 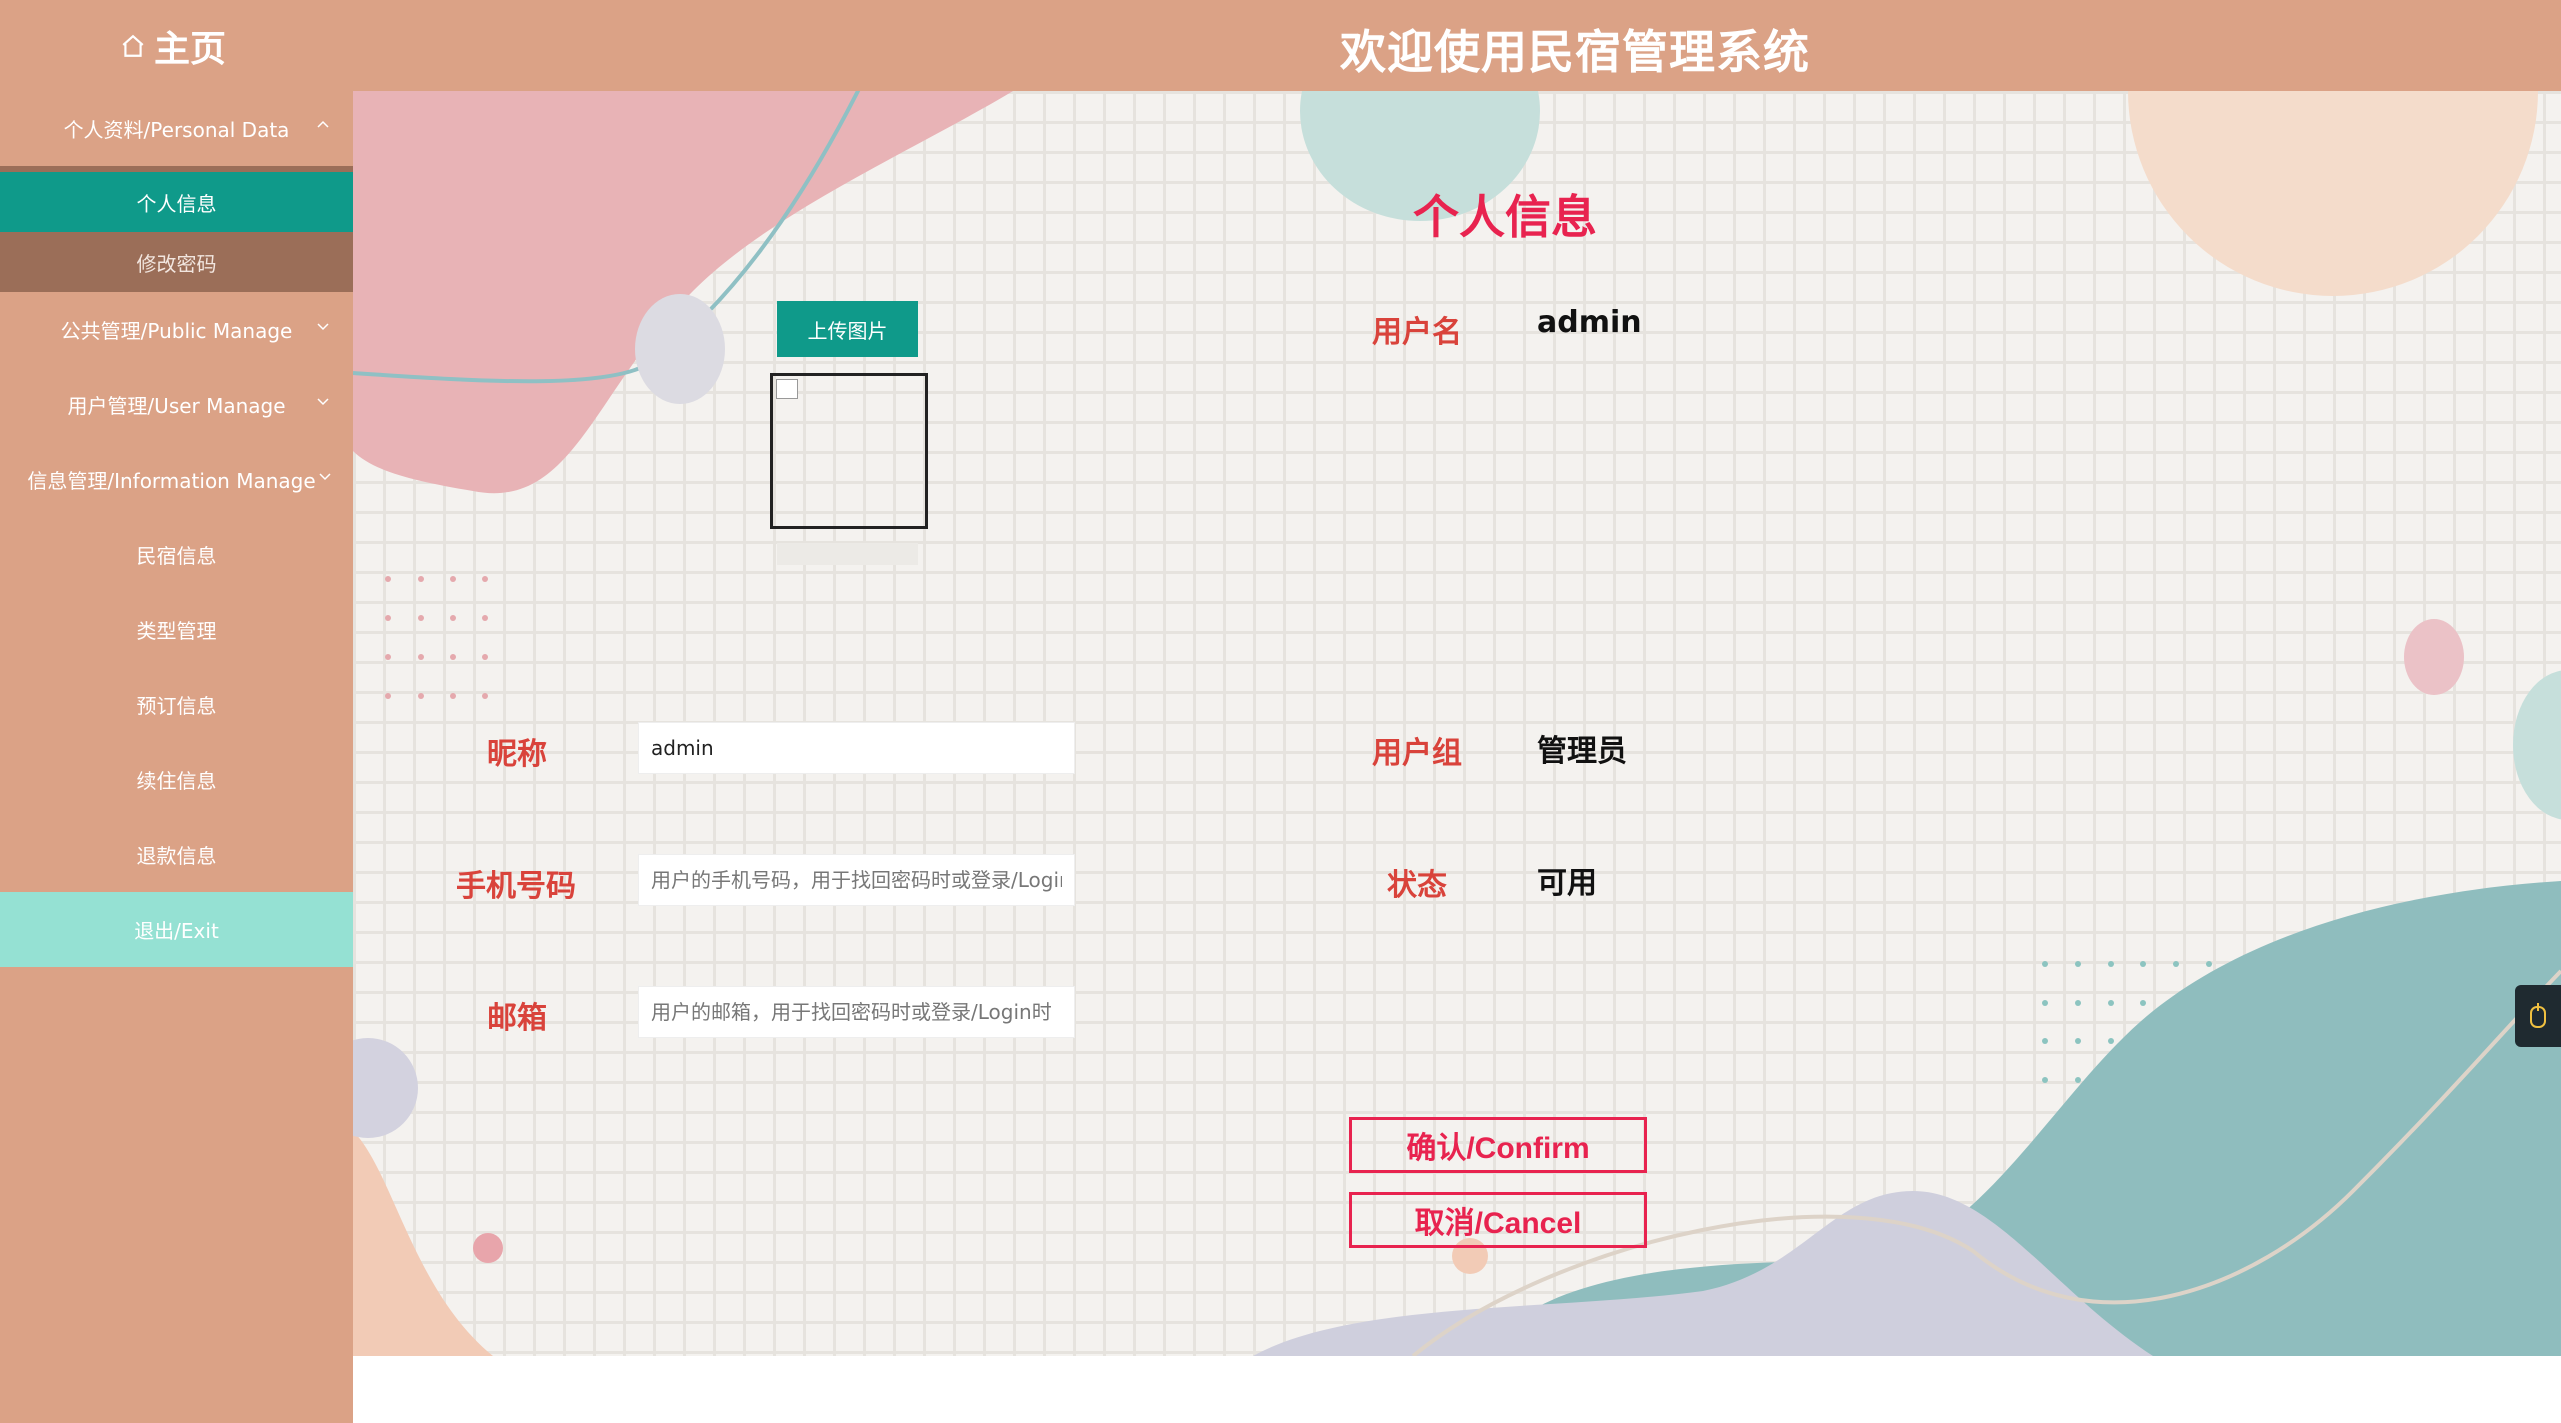 What do you see at coordinates (176, 203) in the screenshot?
I see `menu-item-label: 个人信息` at bounding box center [176, 203].